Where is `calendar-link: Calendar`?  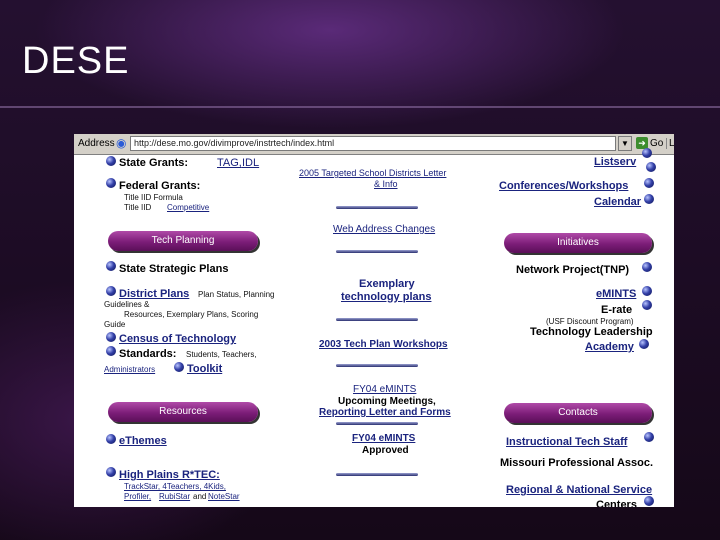
calendar-link: Calendar is located at coordinates (617, 202).